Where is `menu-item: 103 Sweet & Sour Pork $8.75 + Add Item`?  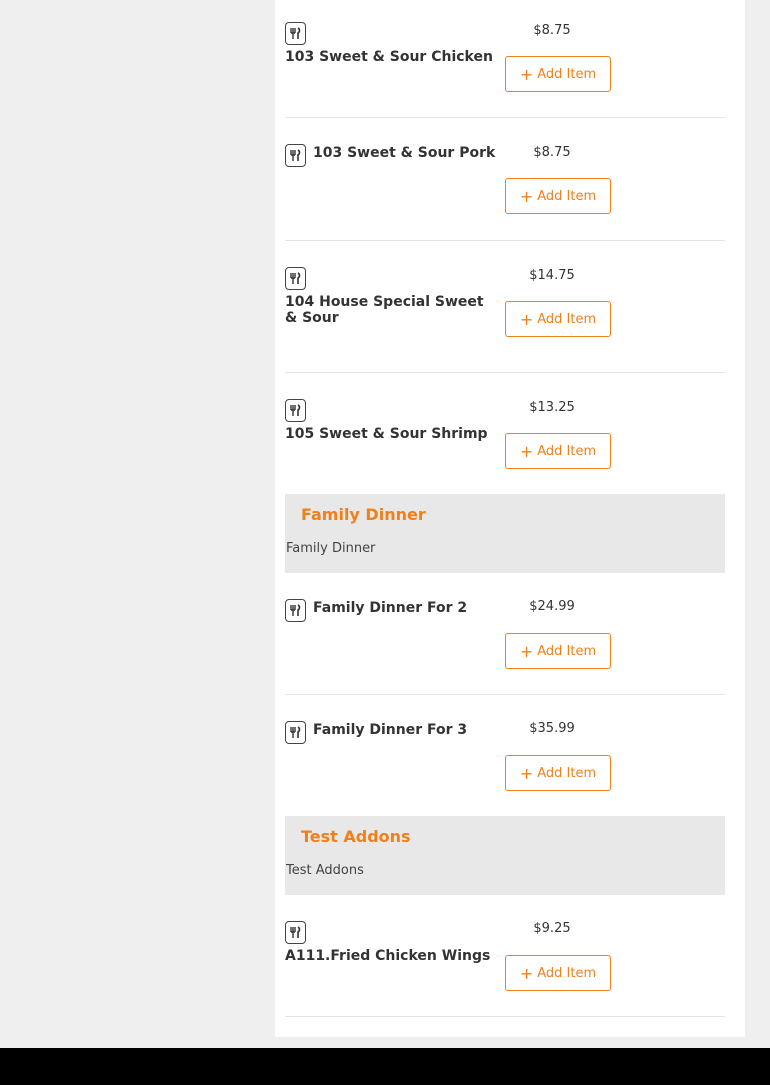 menu-item: 103 Sweet & Sour Pork $8.75 + Add Item is located at coordinates (505, 179).